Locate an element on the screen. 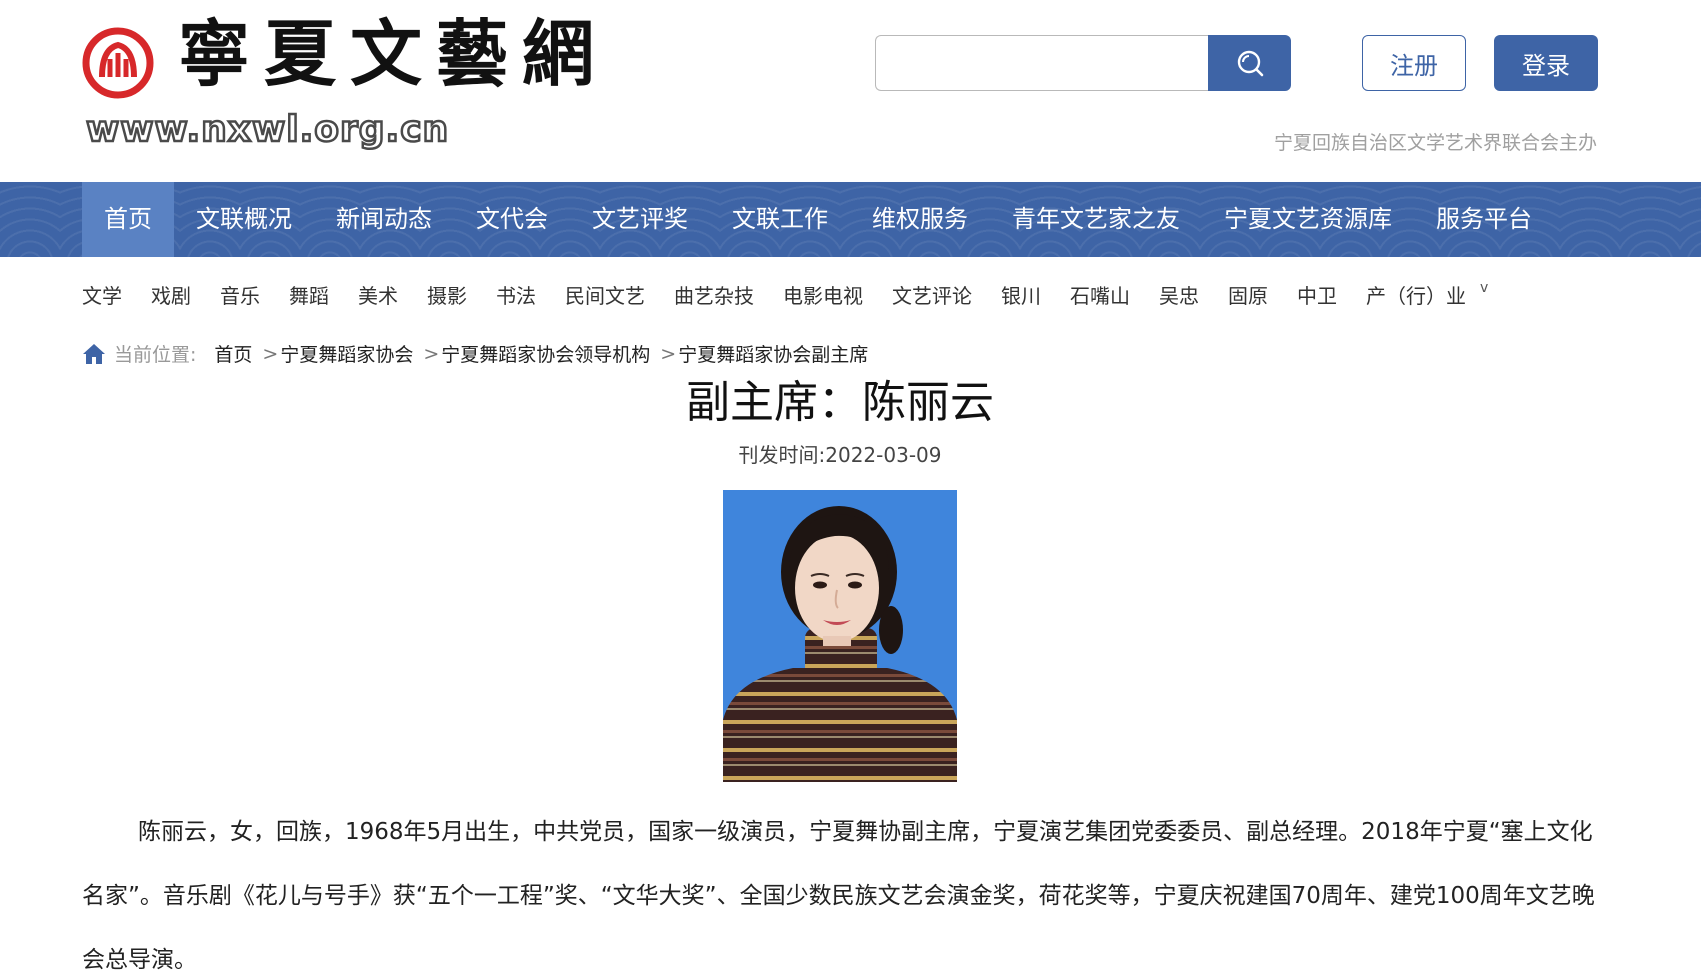 The height and width of the screenshot is (979, 1701). subnav-item-industry: 产（行）业 v is located at coordinates (1427, 294).